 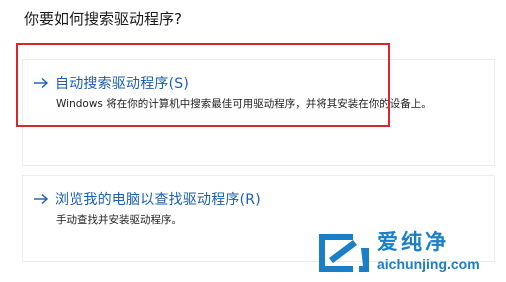 I want to click on auto-search-title: 自动搜索驱动程序(S), so click(x=122, y=83).